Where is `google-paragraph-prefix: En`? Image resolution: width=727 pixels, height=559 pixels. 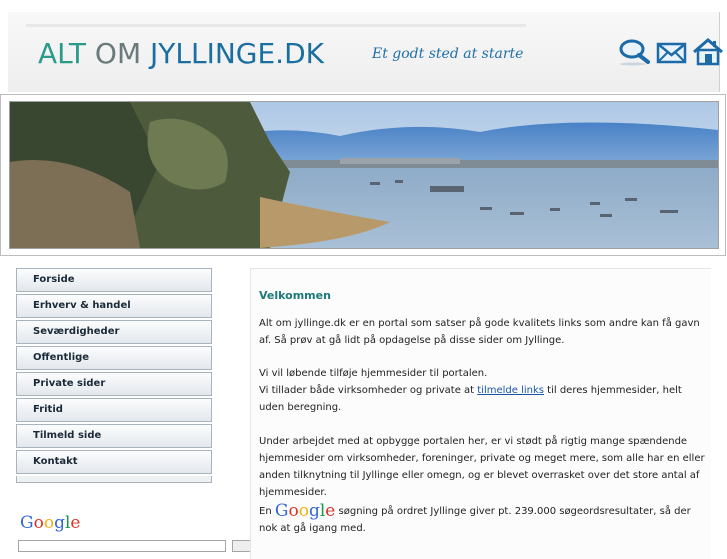 google-paragraph-prefix: En is located at coordinates (265, 511).